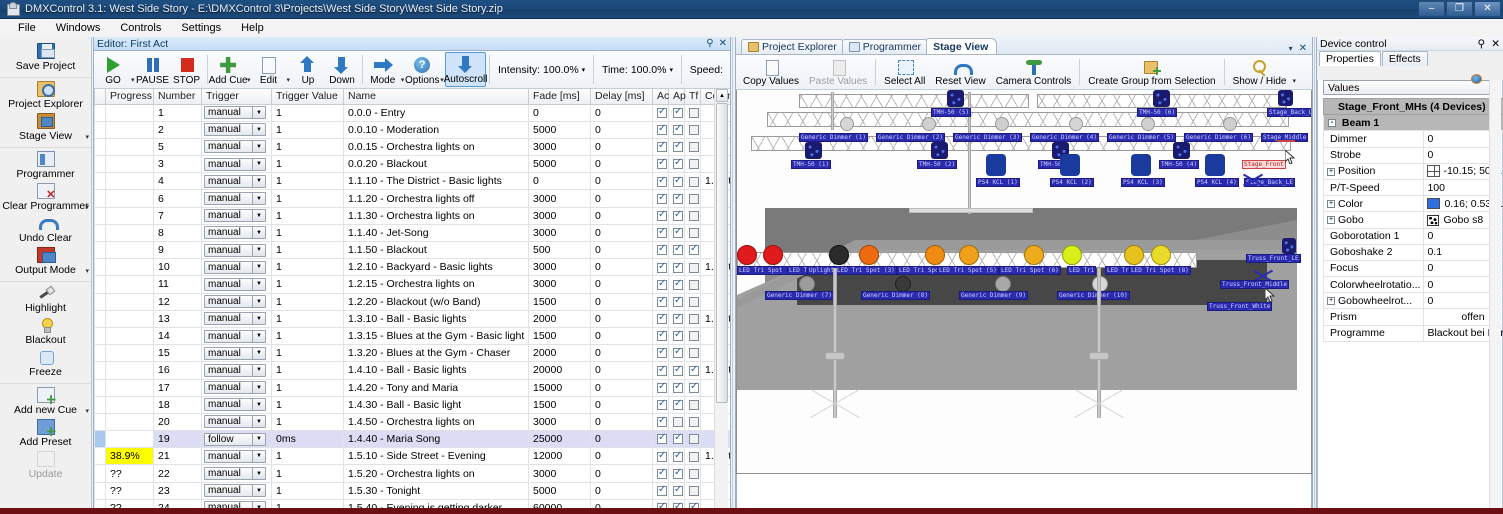 The image size is (1503, 514). What do you see at coordinates (436, 388) in the screenshot?
I see `cell-name: 1.4.20 - Tony and Maria` at bounding box center [436, 388].